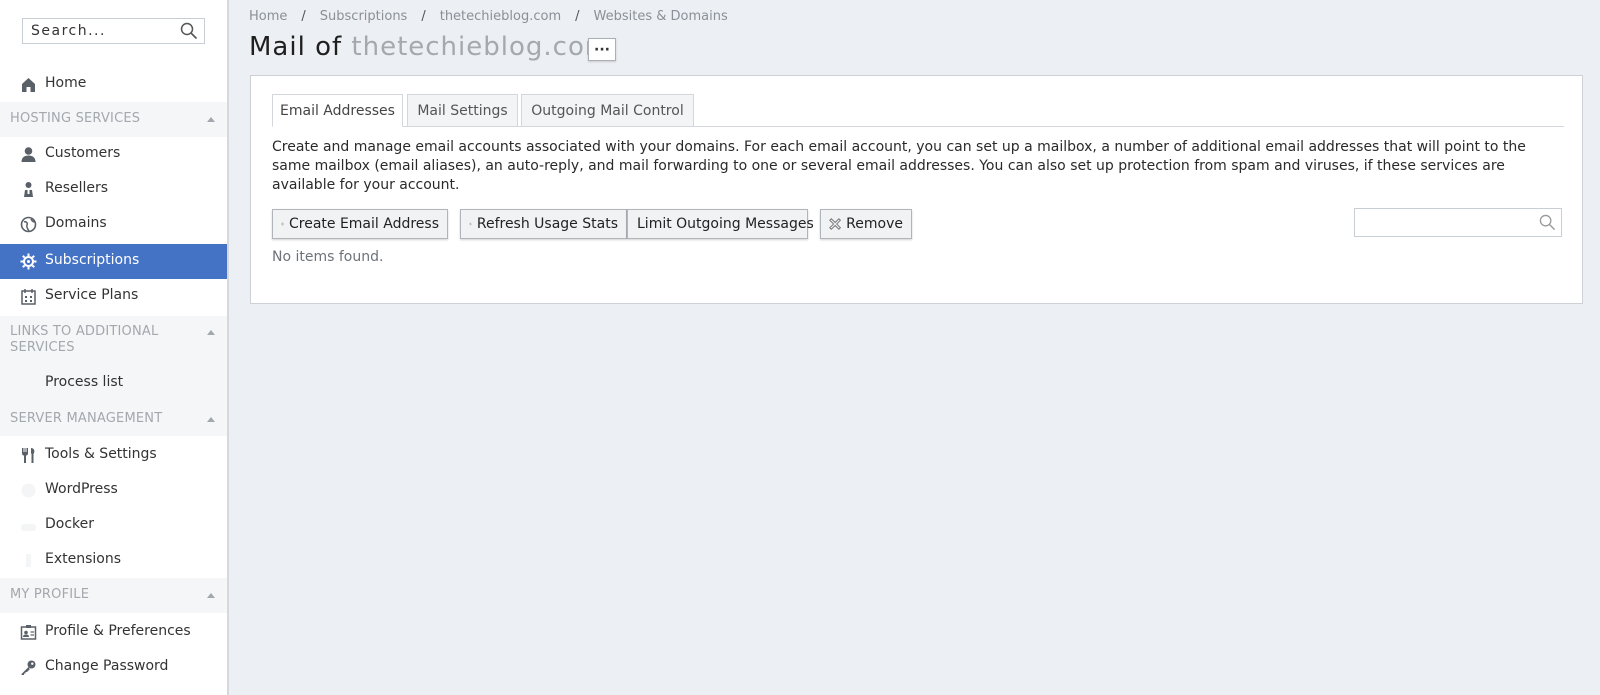  I want to click on sidebar-item-tools-settings: Tools & Settings, so click(113, 455).